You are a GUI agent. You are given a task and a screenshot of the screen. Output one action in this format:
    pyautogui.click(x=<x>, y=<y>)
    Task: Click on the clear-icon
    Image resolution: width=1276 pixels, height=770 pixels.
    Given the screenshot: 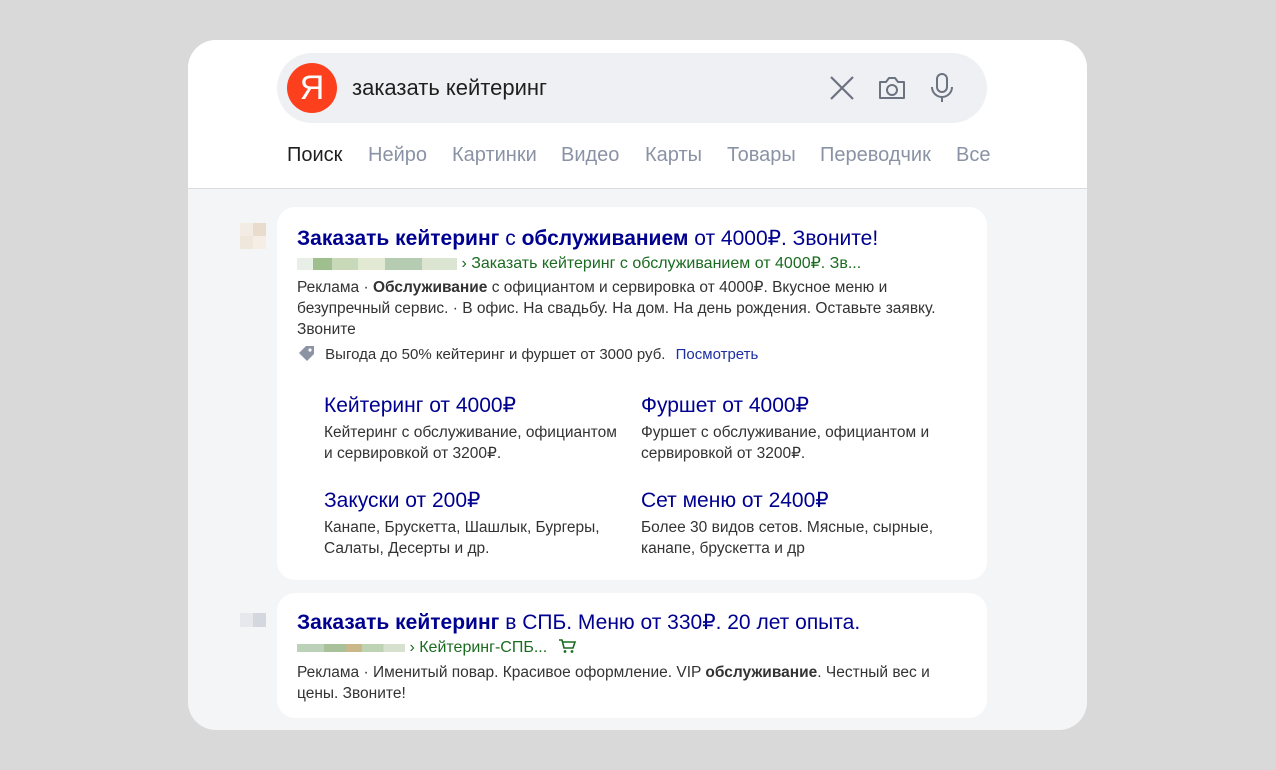 What is the action you would take?
    pyautogui.click(x=842, y=88)
    